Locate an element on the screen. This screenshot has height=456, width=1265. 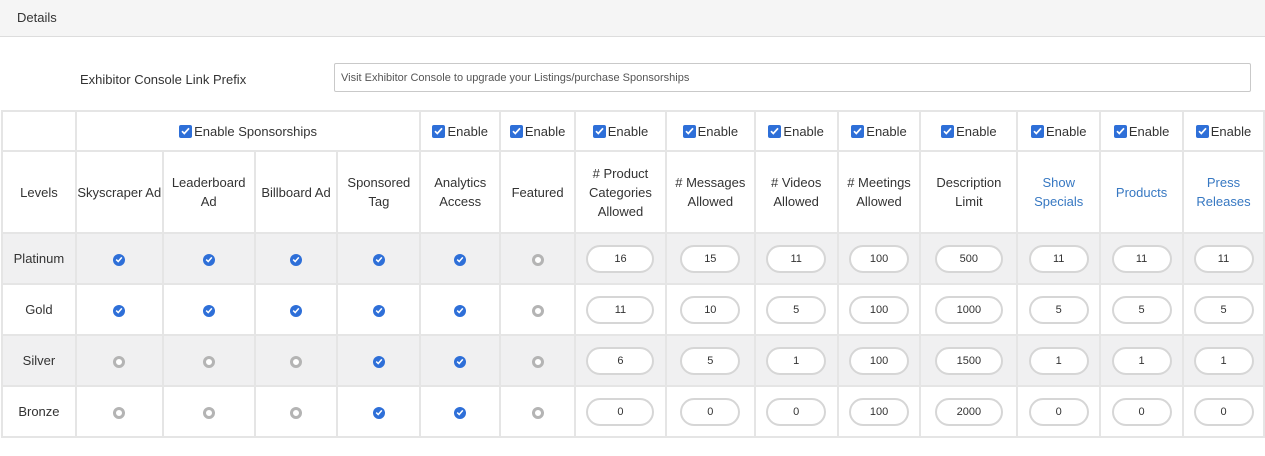
enable-meetings-toggle: Enable is located at coordinates (879, 131).